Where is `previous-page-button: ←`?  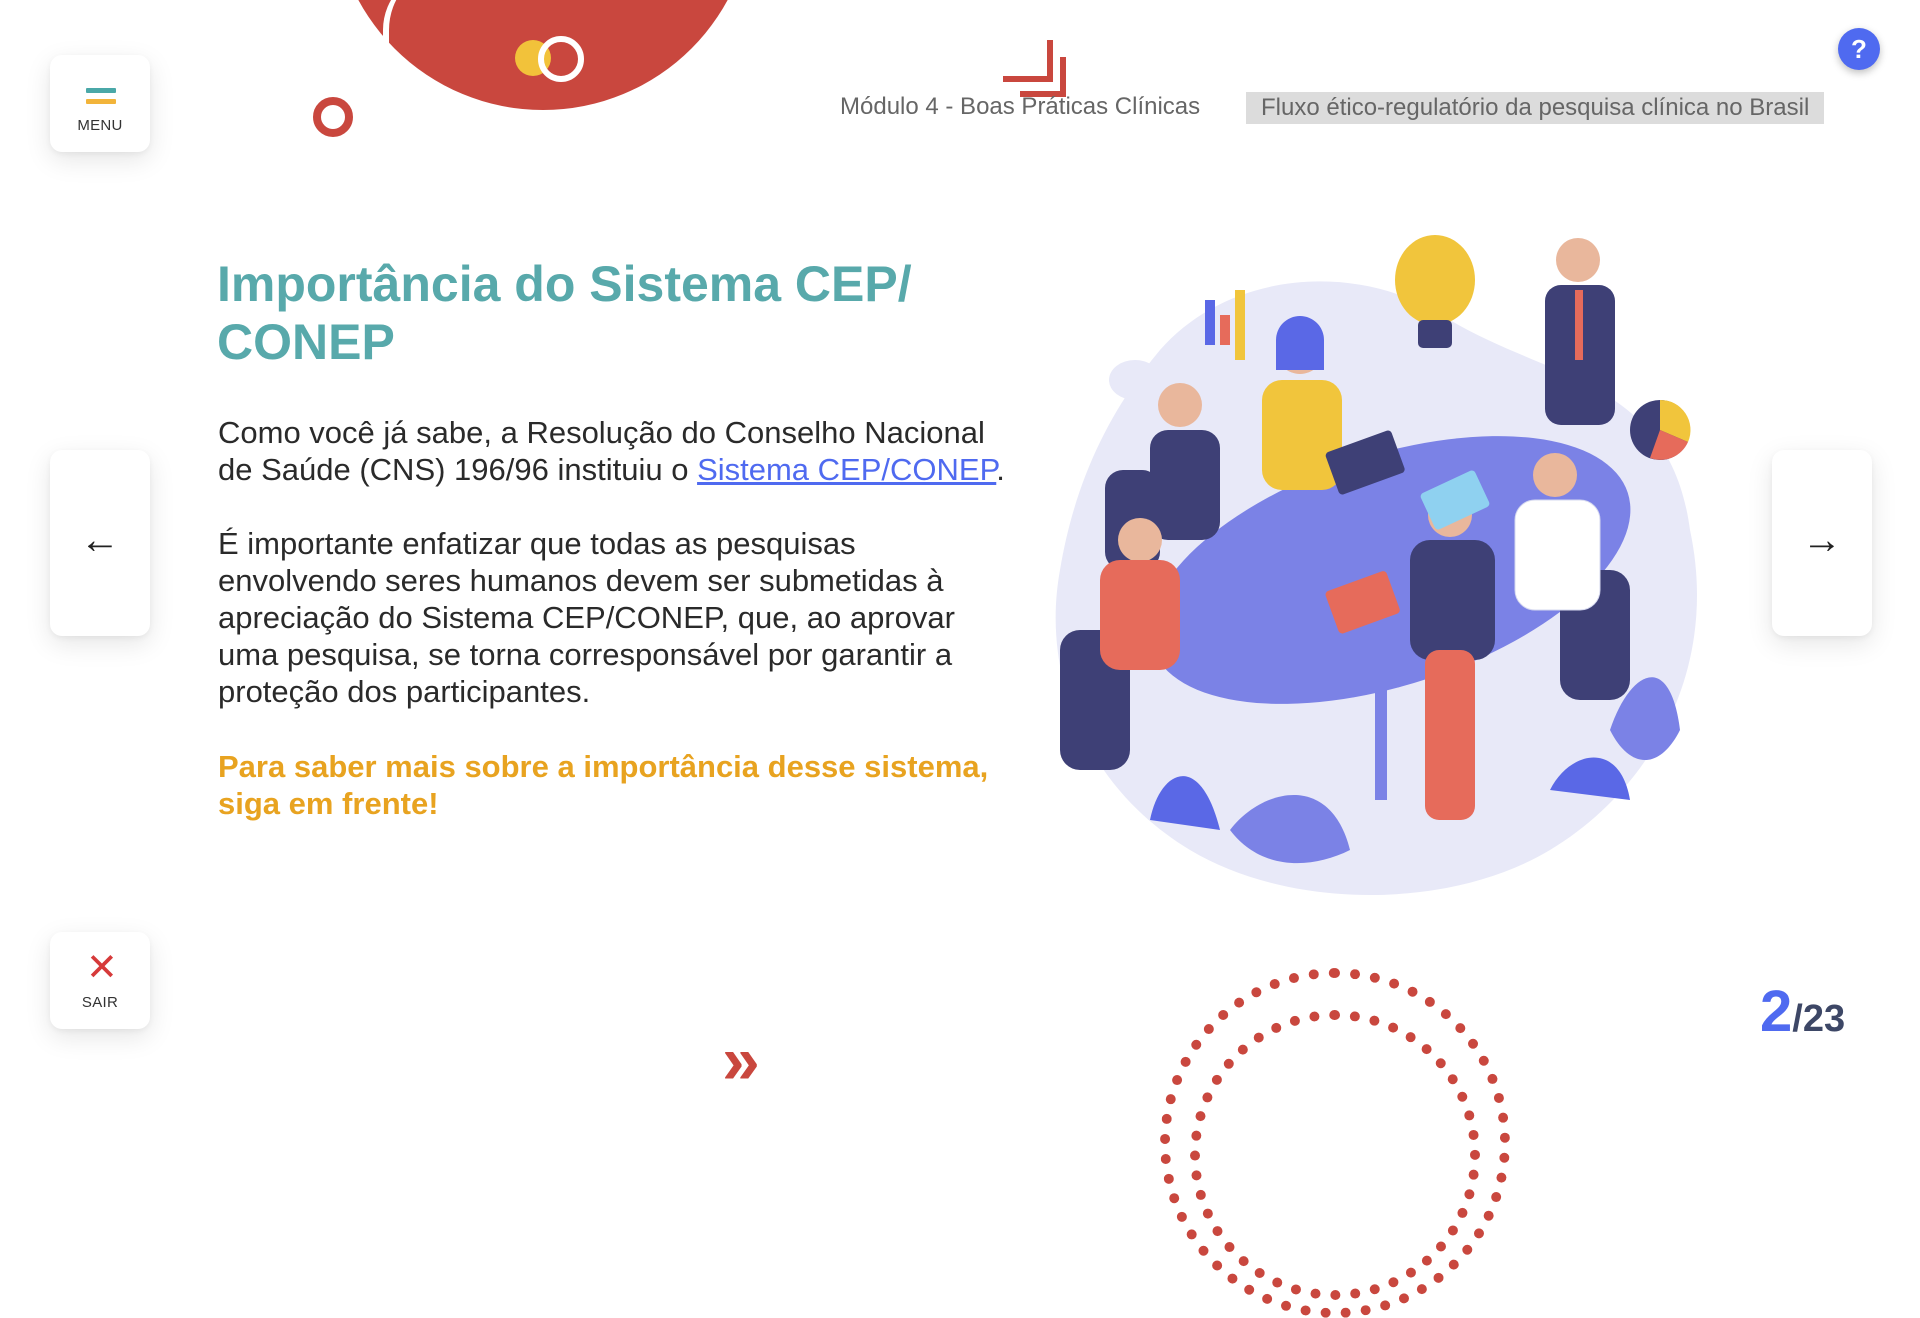
previous-page-button: ← is located at coordinates (100, 543).